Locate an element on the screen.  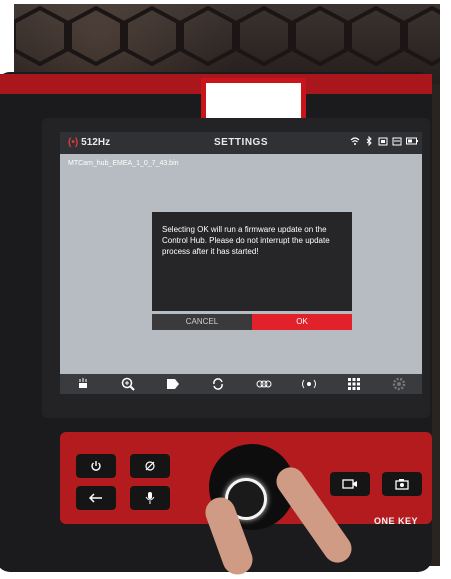
grid-icon is located at coordinates (354, 384).